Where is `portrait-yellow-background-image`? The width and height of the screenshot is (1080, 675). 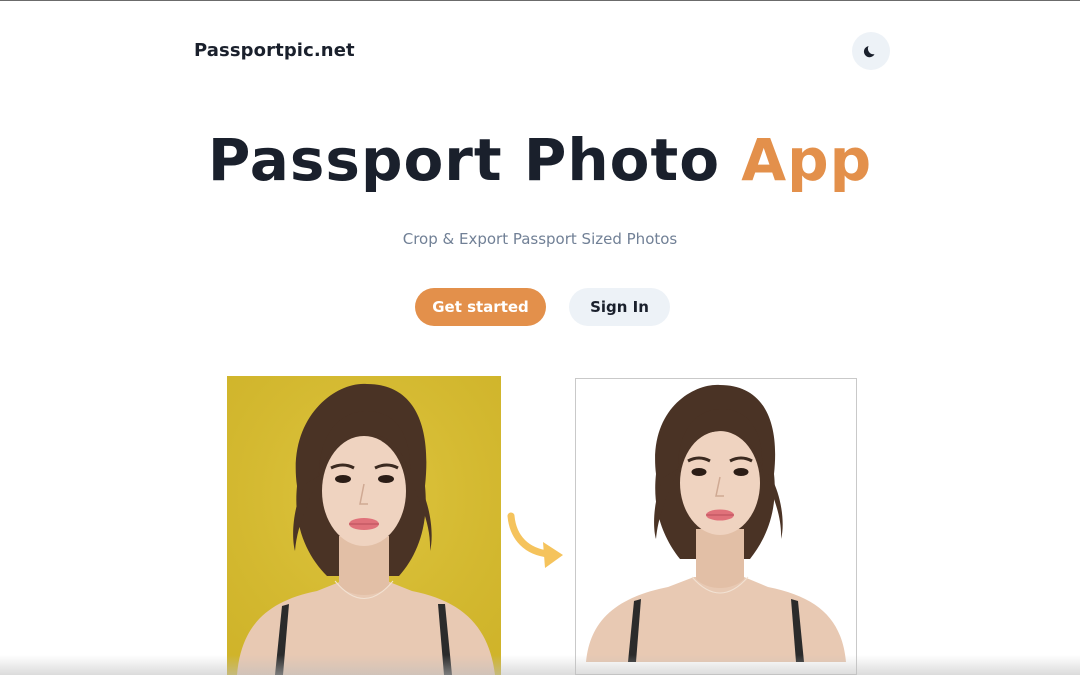
portrait-yellow-background-image is located at coordinates (364, 525).